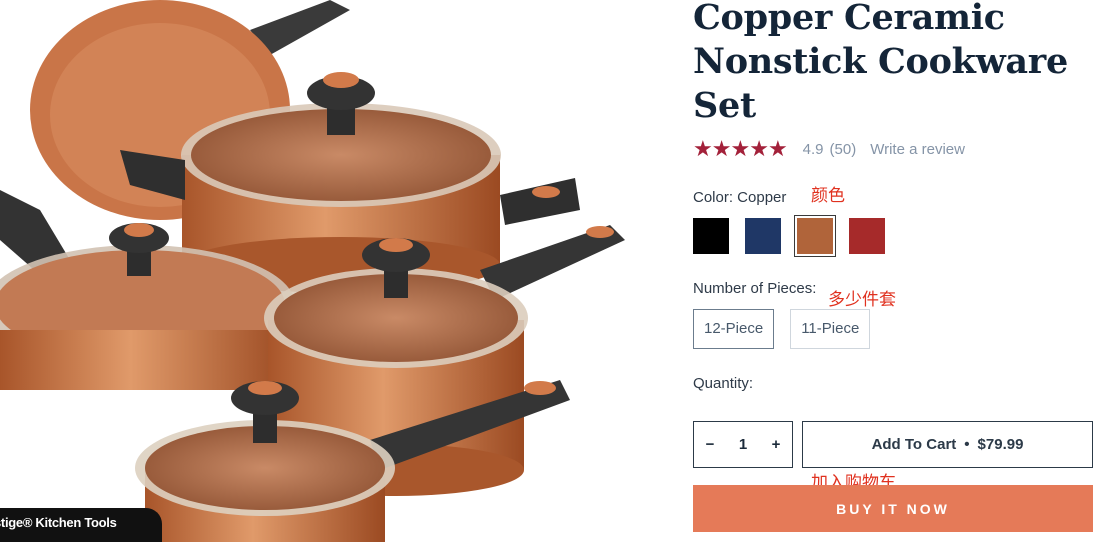 This screenshot has width=1100, height=542. I want to click on write-review-link: Write a review, so click(917, 149).